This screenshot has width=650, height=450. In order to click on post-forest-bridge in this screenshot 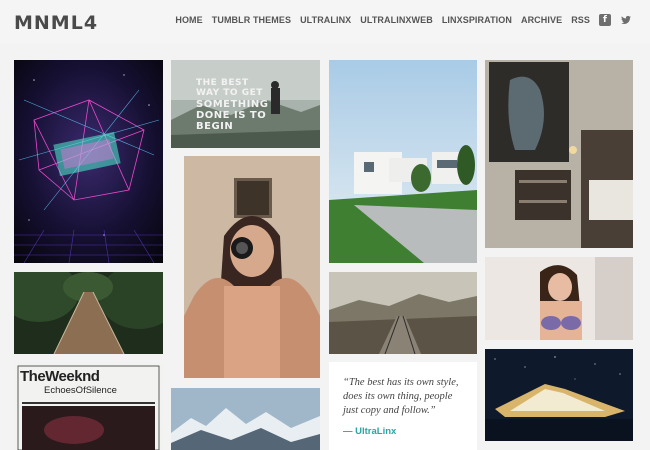, I will do `click(88, 313)`.